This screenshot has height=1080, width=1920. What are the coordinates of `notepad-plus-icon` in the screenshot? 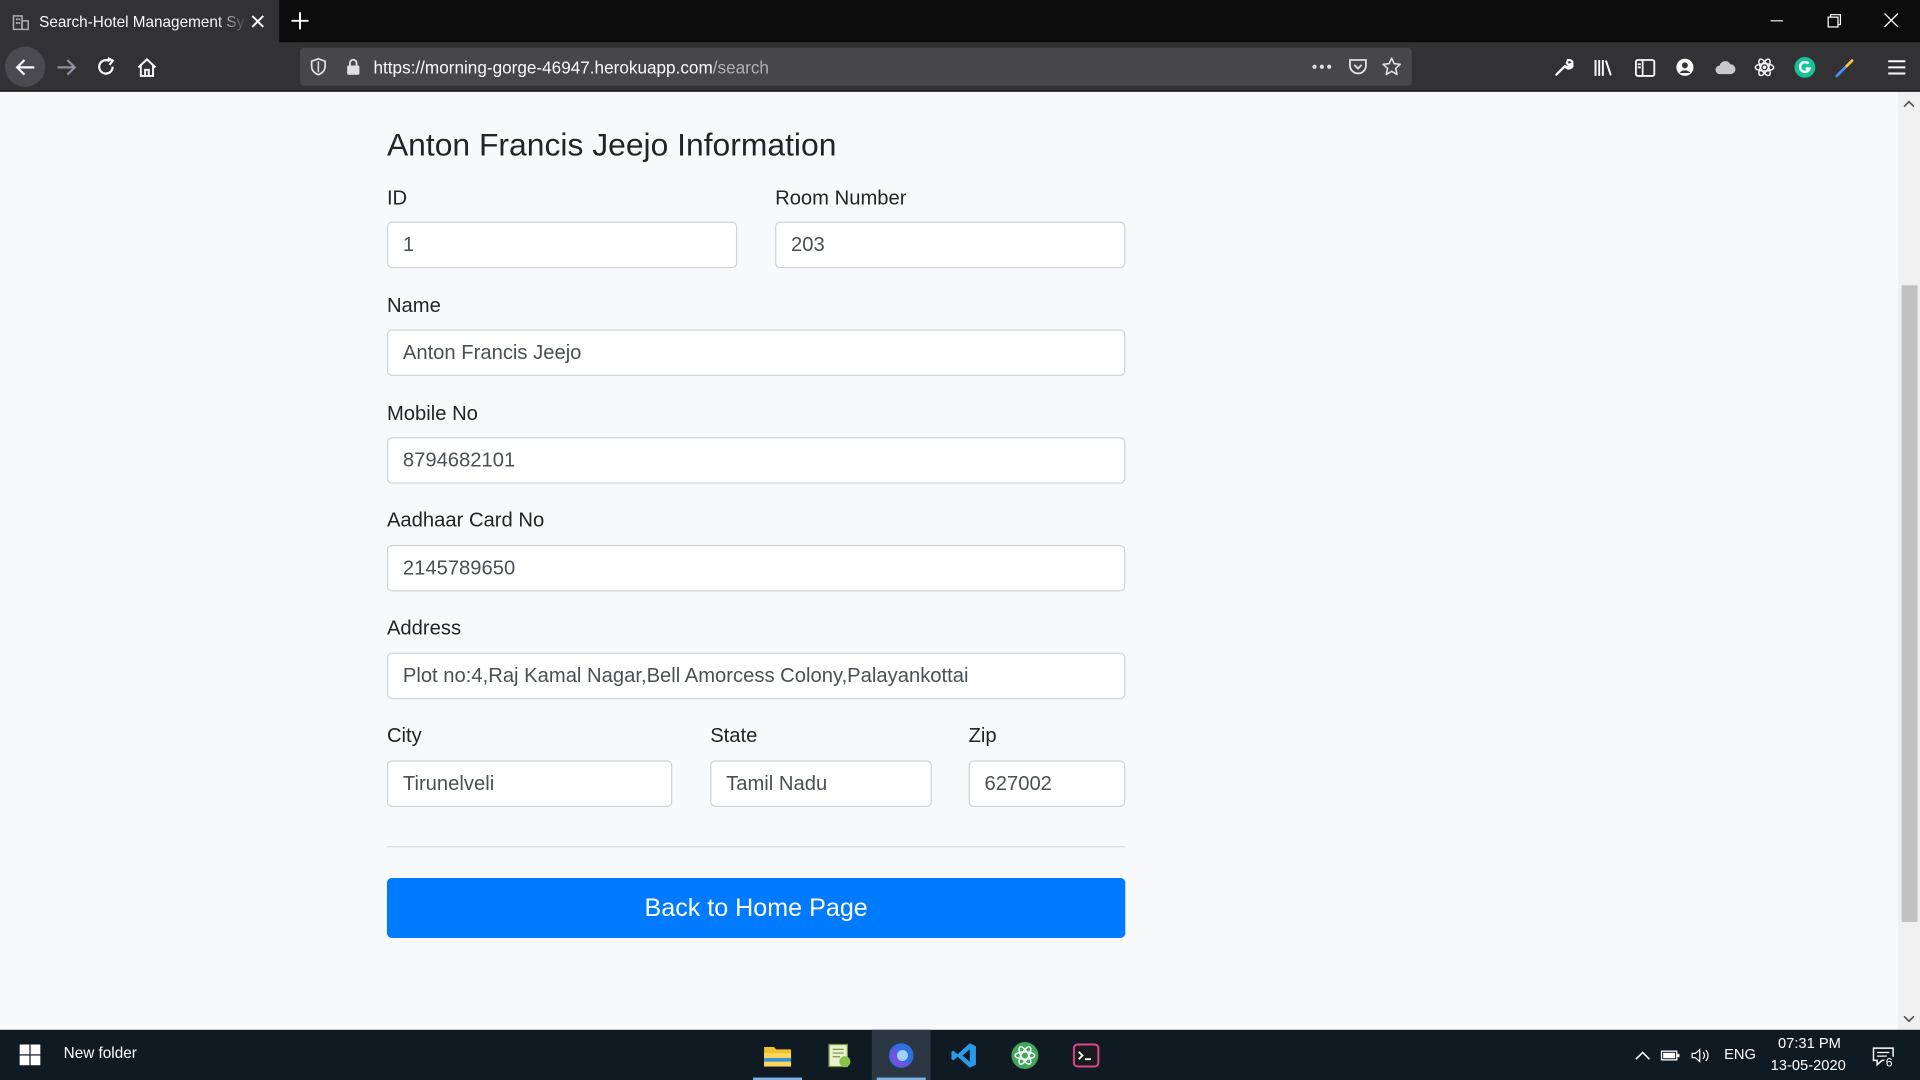 It's located at (838, 1055).